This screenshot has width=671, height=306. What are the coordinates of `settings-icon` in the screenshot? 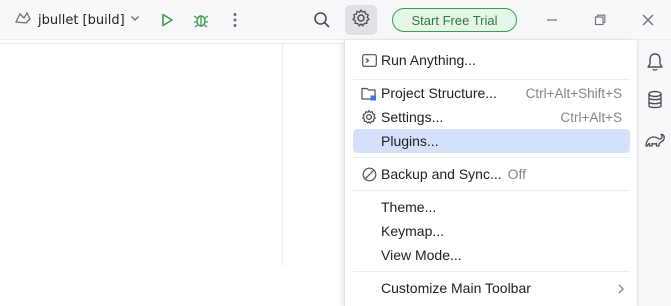 It's located at (369, 117).